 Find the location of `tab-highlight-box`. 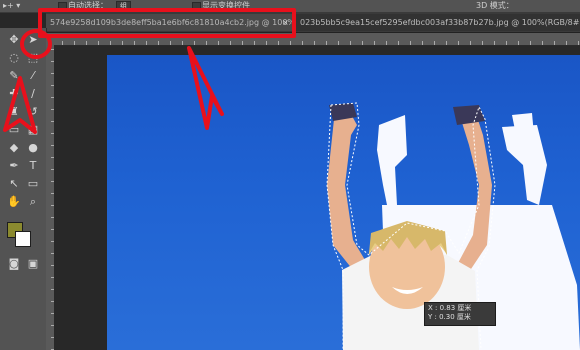

tab-highlight-box is located at coordinates (167, 23).